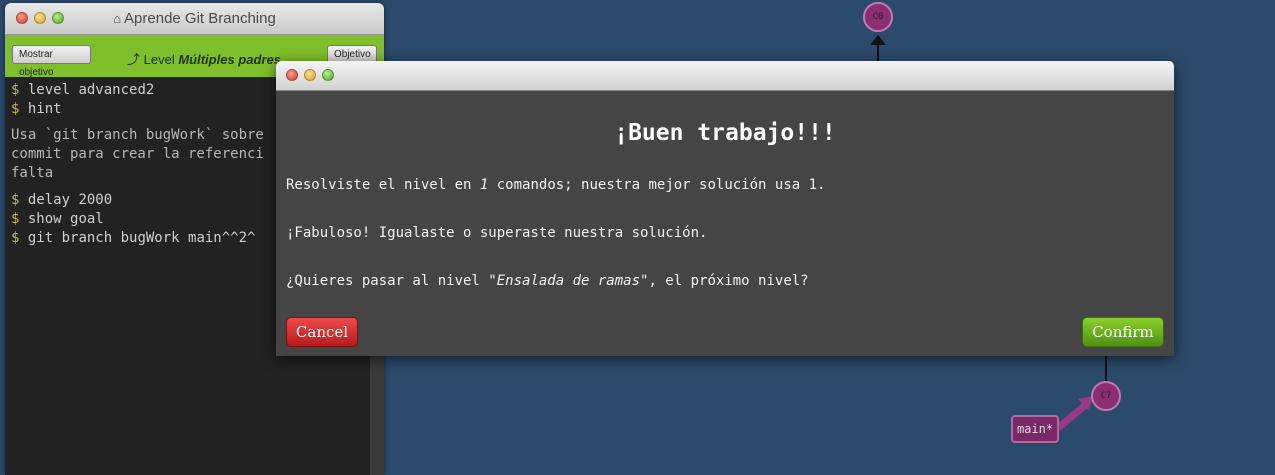  I want to click on level-name: Múltiples padres, so click(229, 59).